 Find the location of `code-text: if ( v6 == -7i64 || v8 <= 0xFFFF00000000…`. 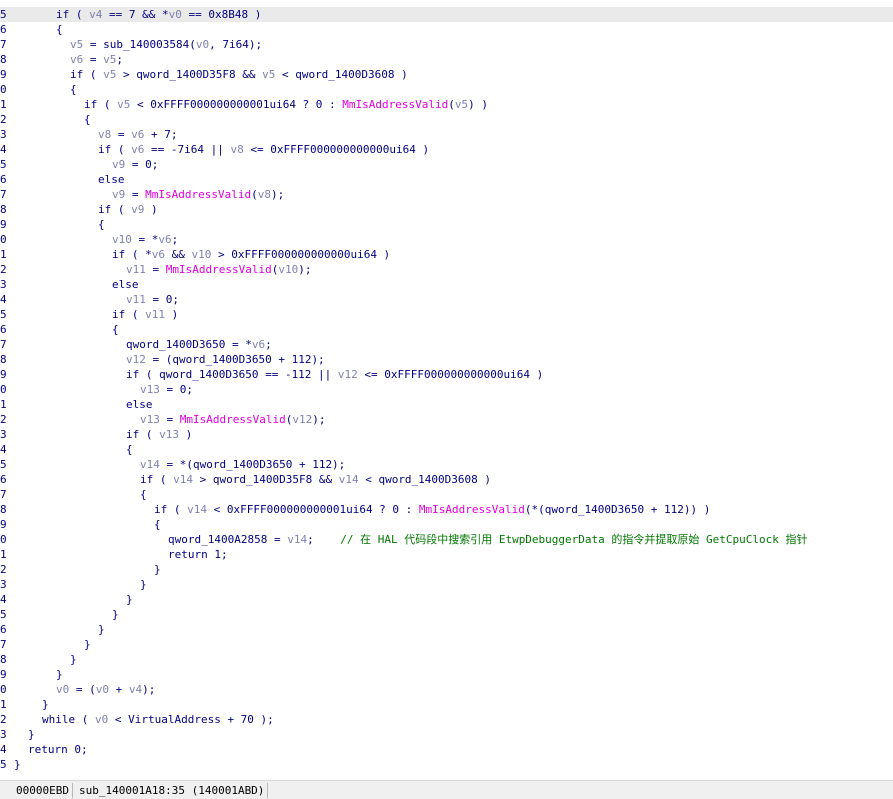

code-text: if ( v6 == -7i64 || v8 <= 0xFFFF00000000… is located at coordinates (263, 149).